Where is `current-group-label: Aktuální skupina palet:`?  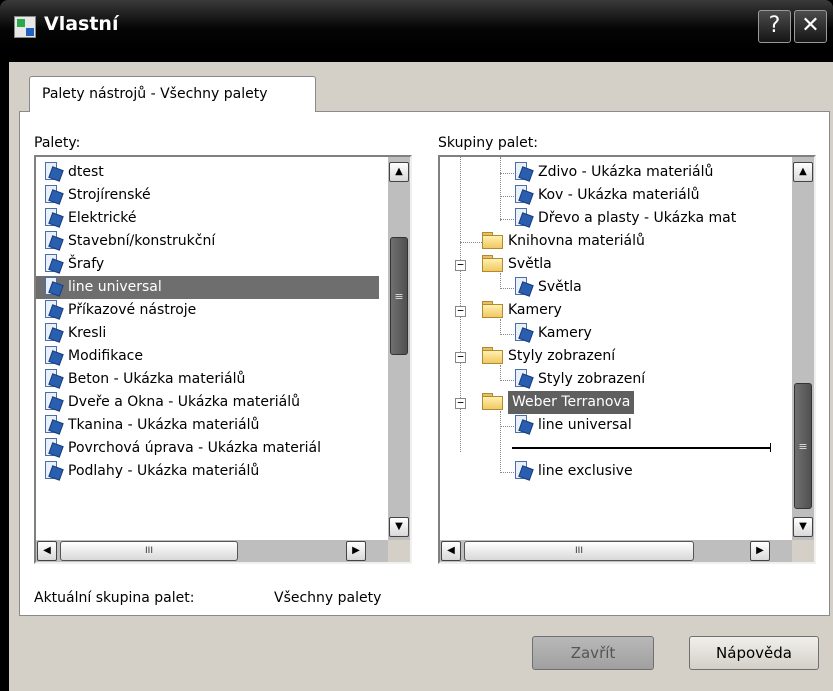 current-group-label: Aktuální skupina palet: is located at coordinates (114, 598).